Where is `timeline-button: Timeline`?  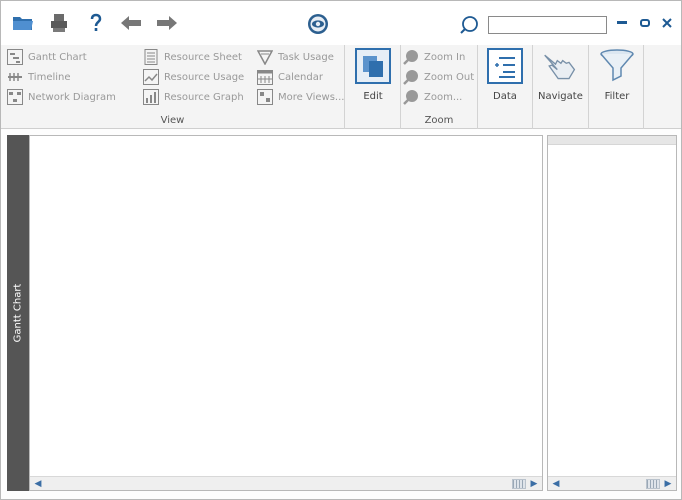 timeline-button: Timeline is located at coordinates (39, 77).